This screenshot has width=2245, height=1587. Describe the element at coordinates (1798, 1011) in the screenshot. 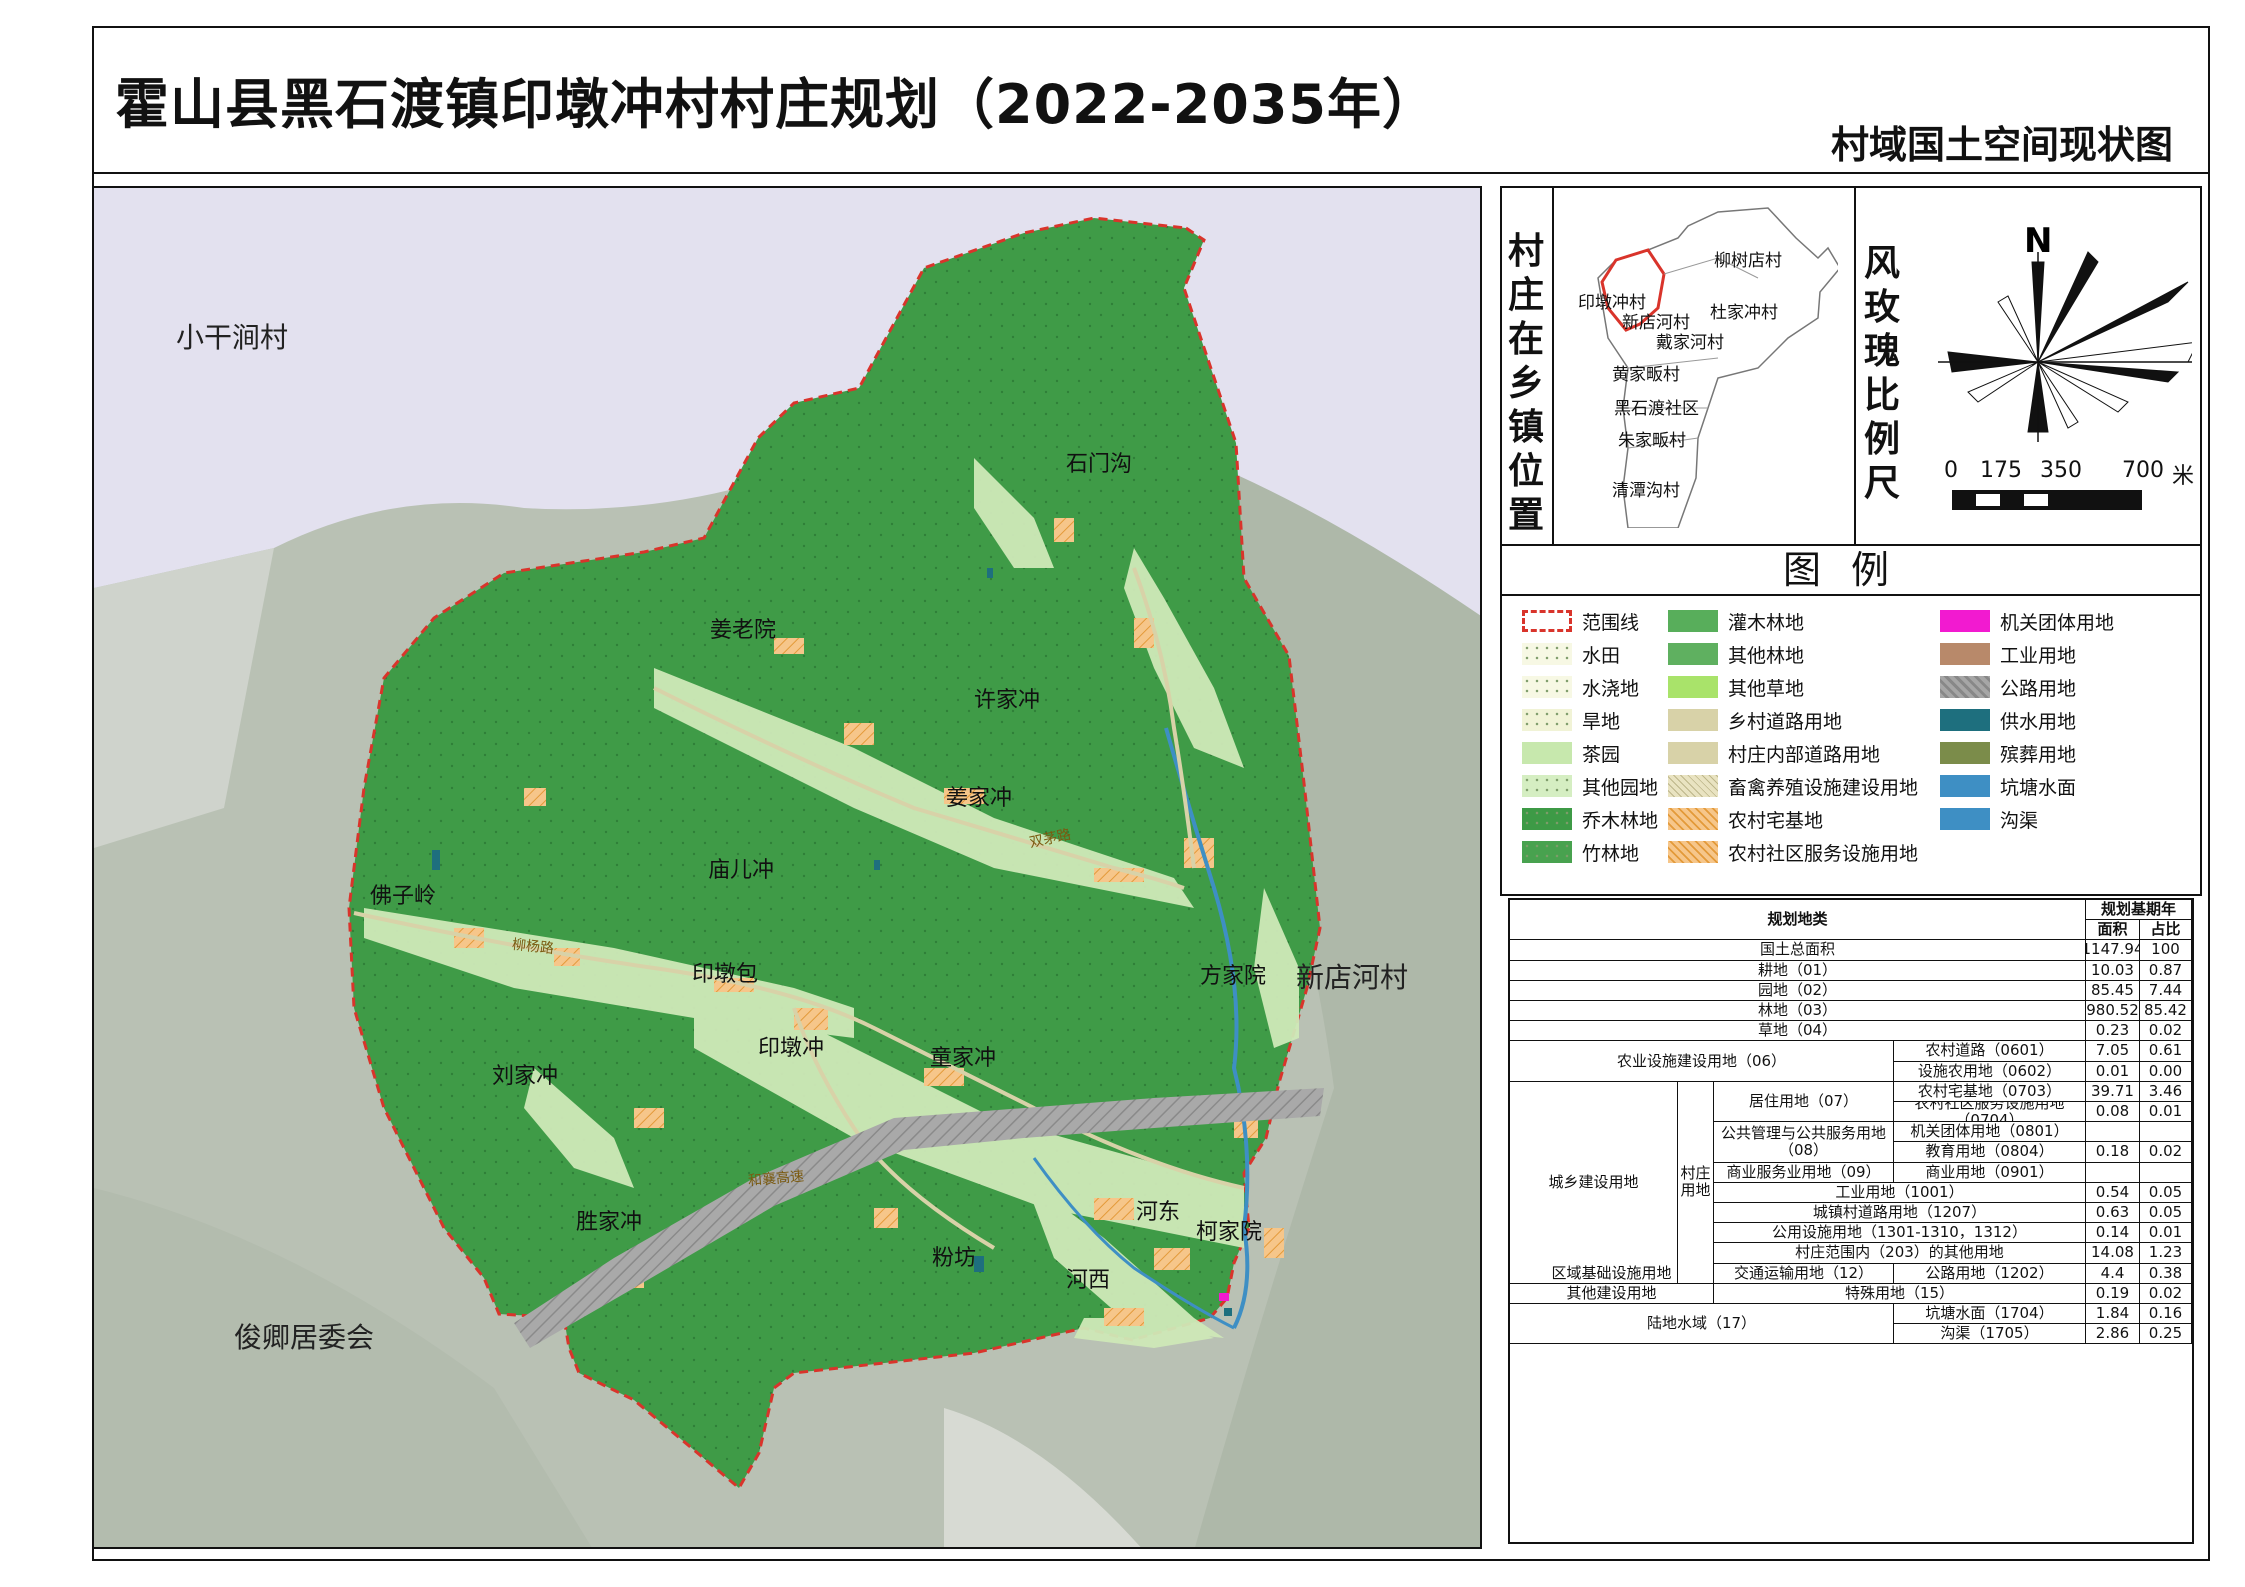

I see `table-cell: 林地（03）` at that location.